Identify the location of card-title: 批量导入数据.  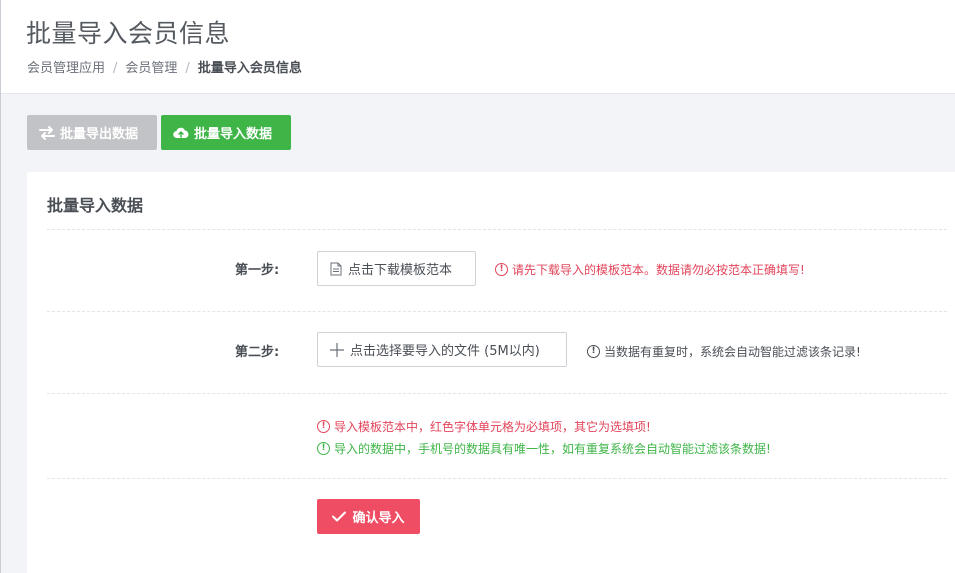
(95, 205).